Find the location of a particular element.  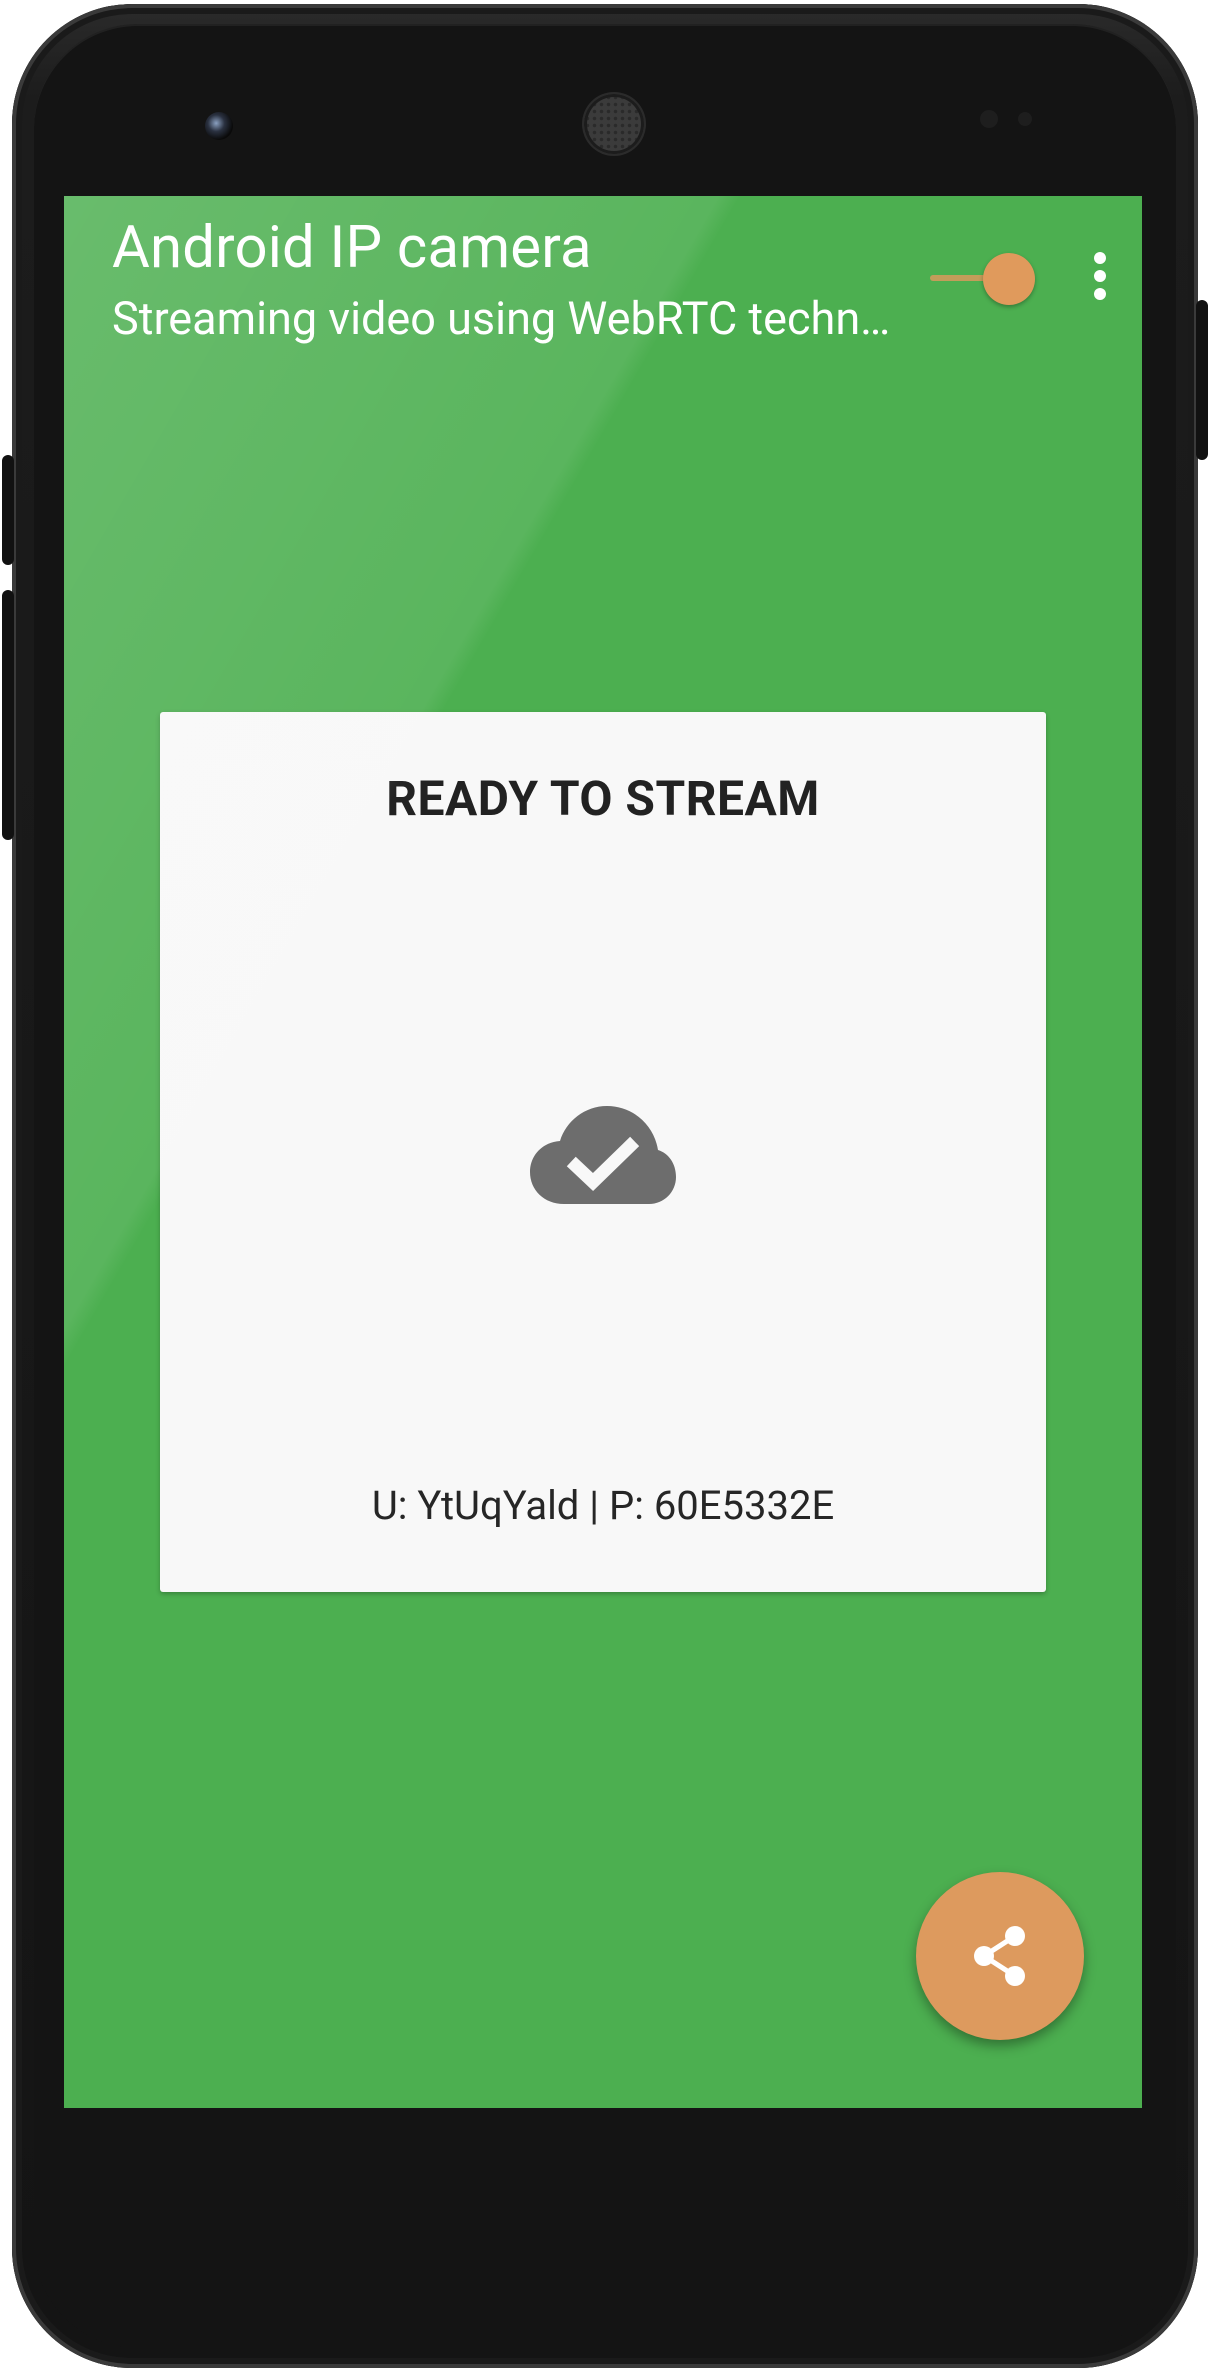

earpiece-speaker is located at coordinates (614, 124).